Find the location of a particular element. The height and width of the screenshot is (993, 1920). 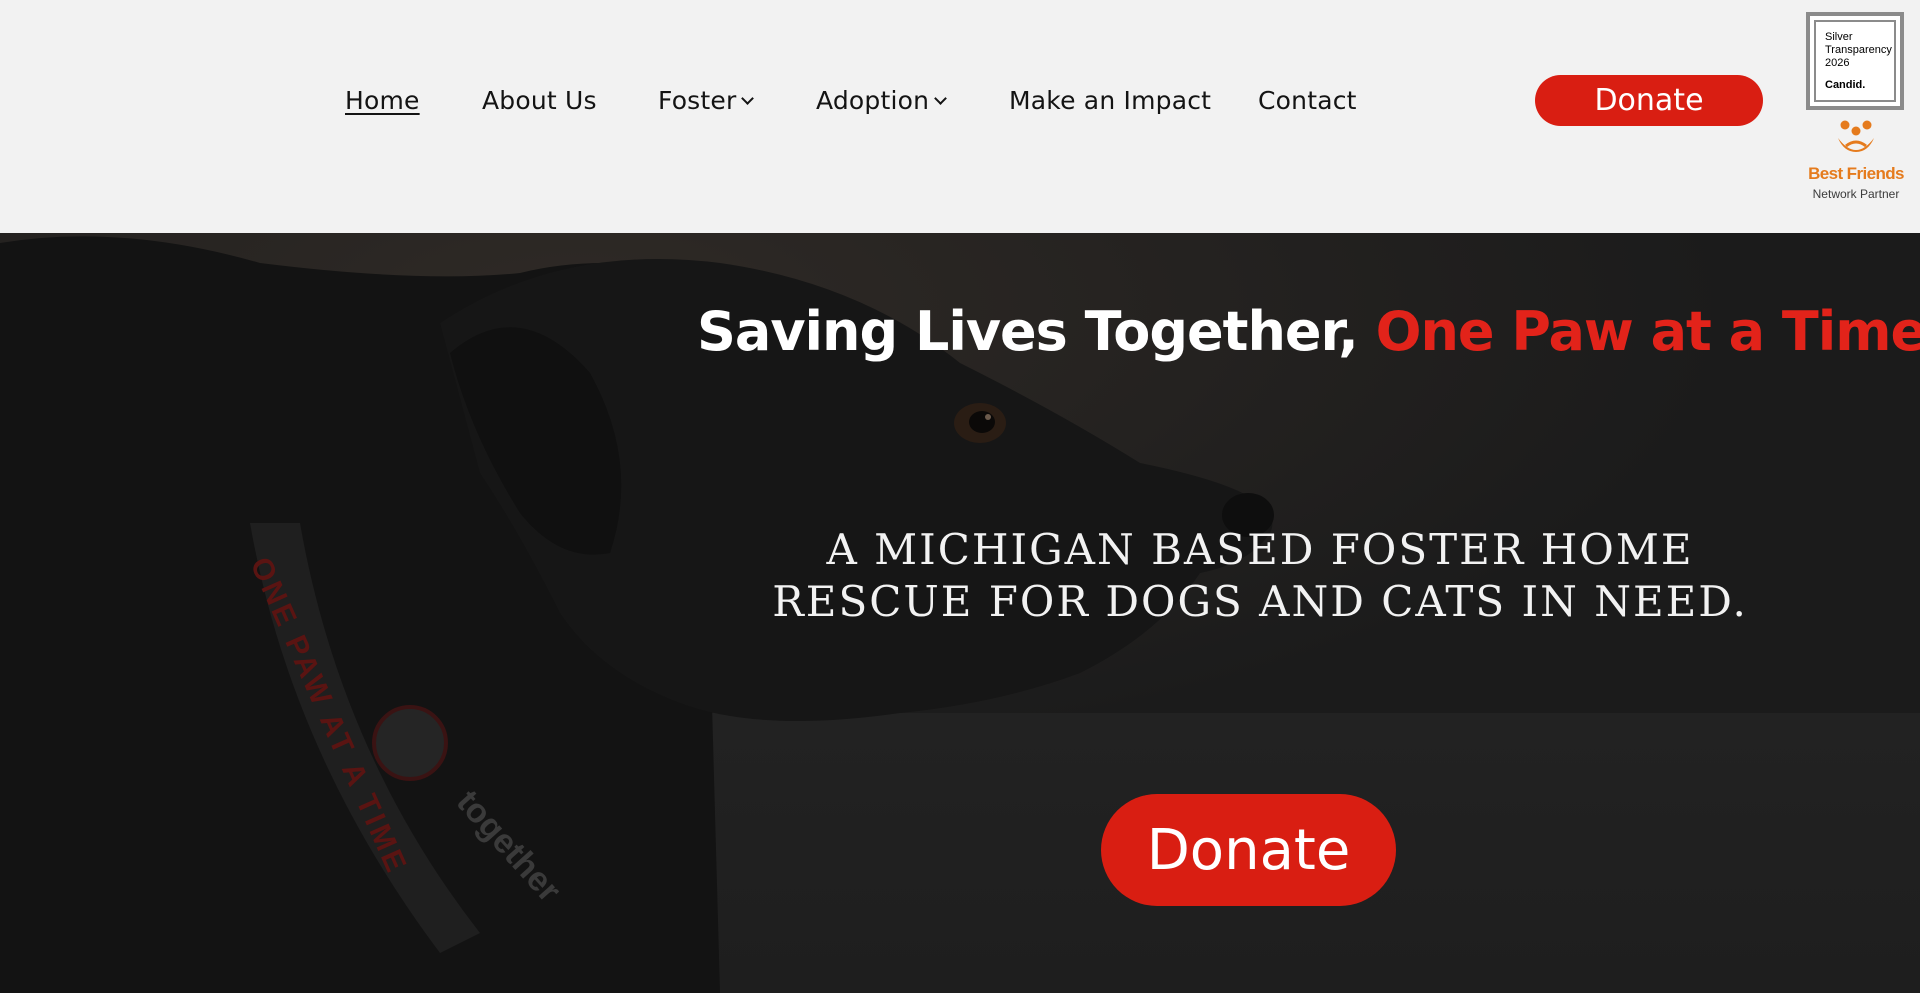

candid-line-2: Transparency is located at coordinates (1858, 50).